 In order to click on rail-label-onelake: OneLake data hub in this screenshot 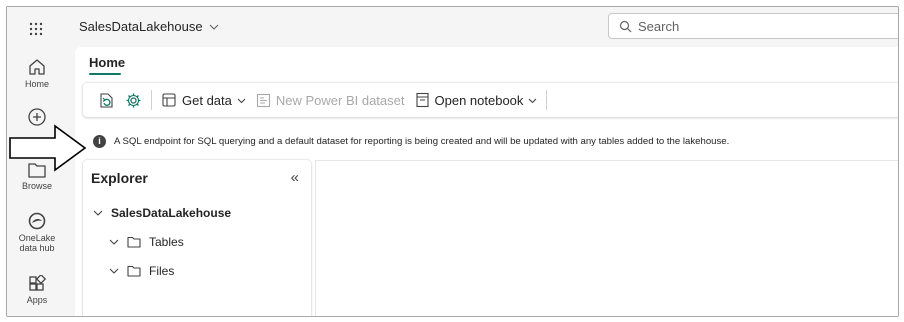, I will do `click(37, 243)`.